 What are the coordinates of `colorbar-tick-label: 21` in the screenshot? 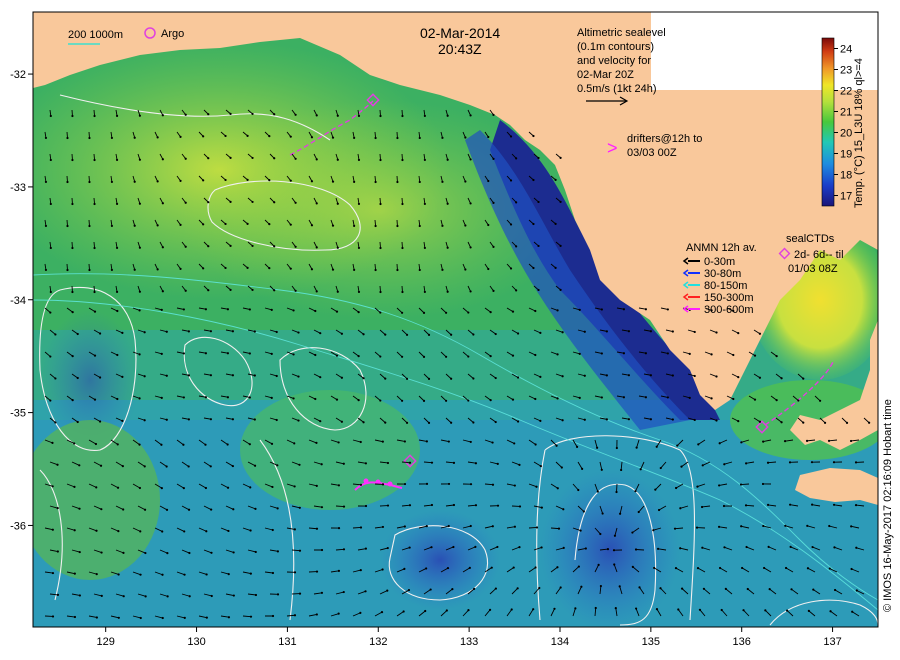 It's located at (846, 113).